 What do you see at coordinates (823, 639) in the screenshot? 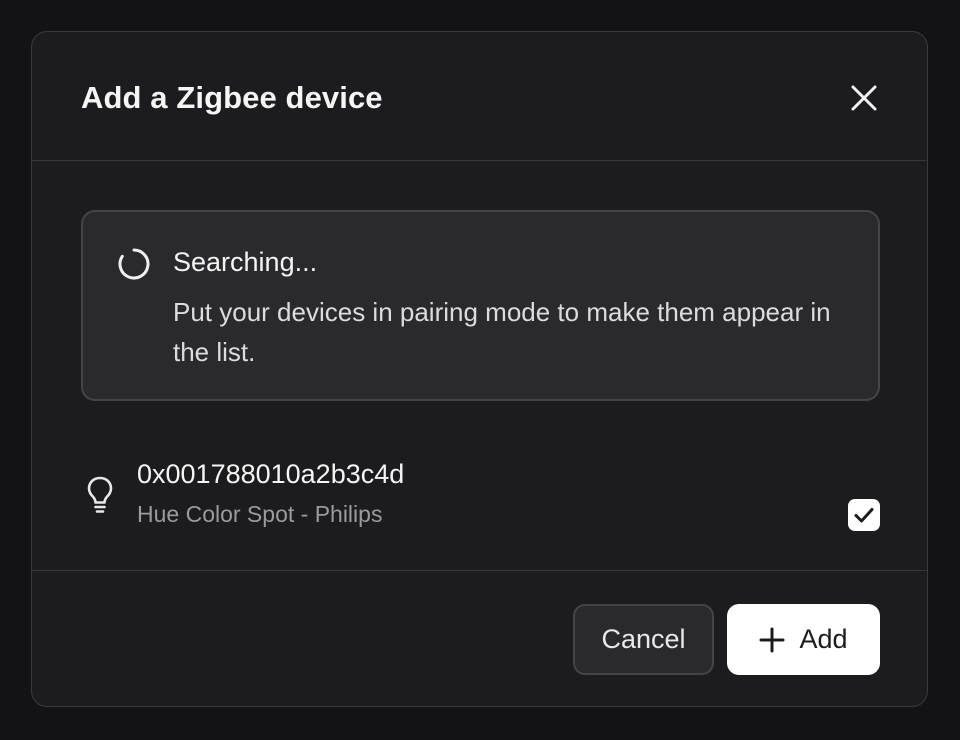
I see `add-button-label: Add` at bounding box center [823, 639].